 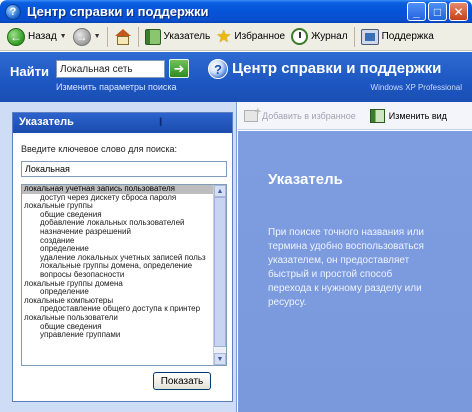 What do you see at coordinates (118, 11) in the screenshot?
I see `window-title: Центр справки и поддержки` at bounding box center [118, 11].